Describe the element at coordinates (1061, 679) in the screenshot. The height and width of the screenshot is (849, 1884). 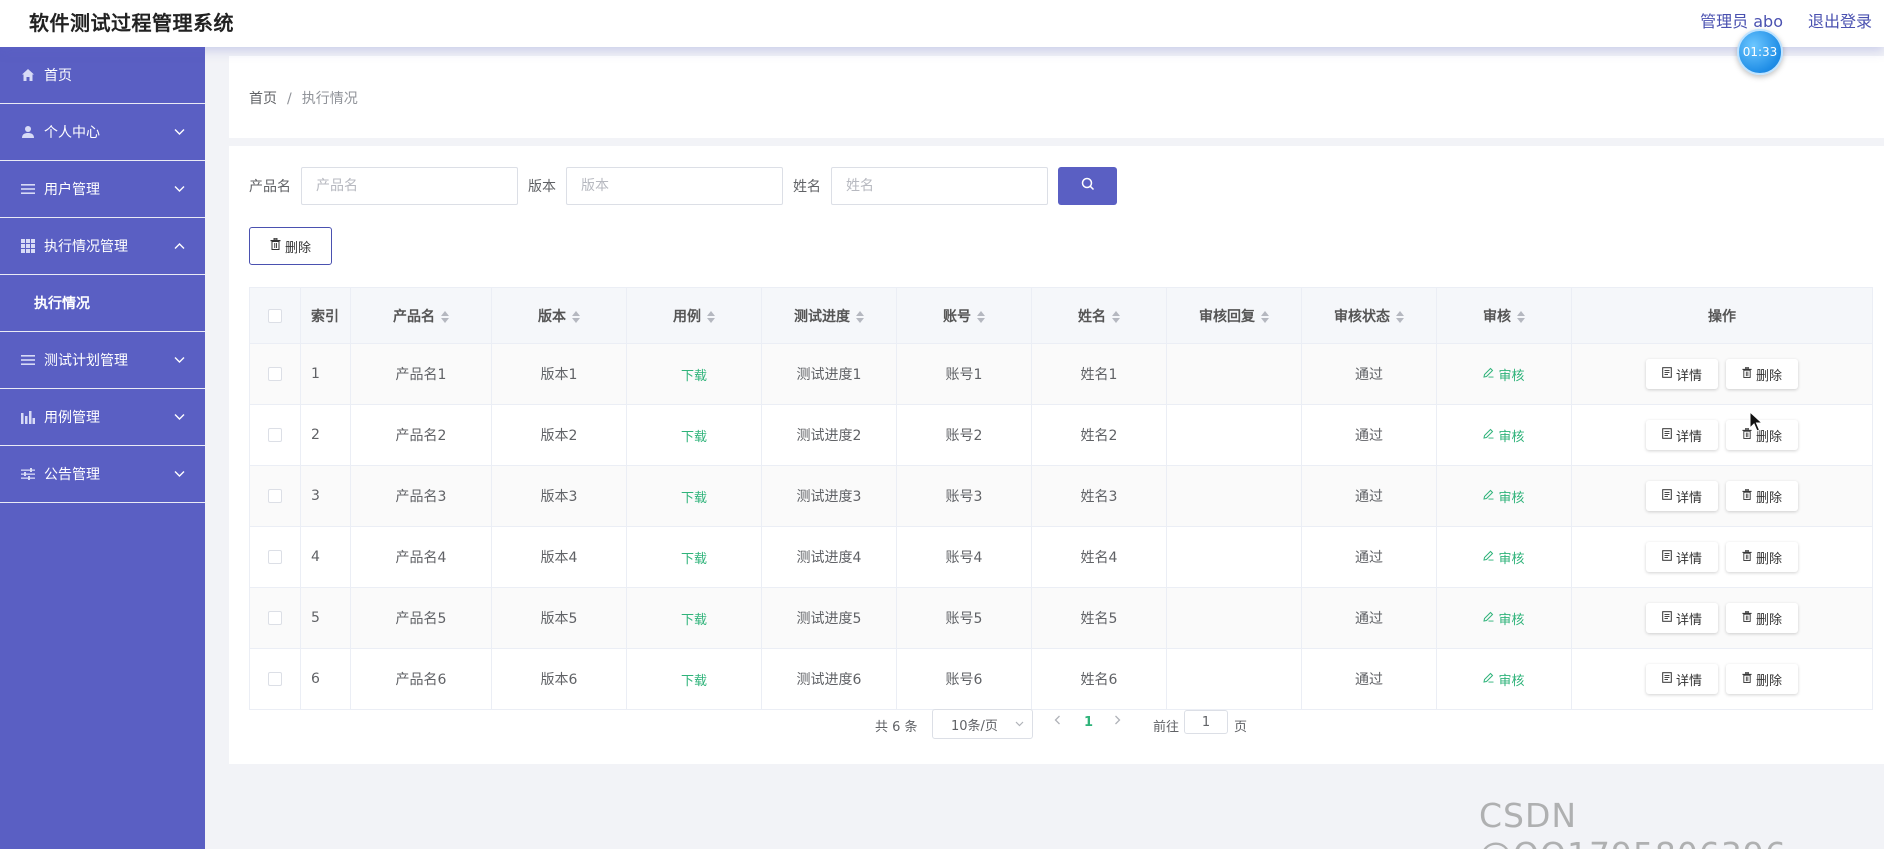
I see `table-row: 6 产品名6 版本6 下载 测试进度6 账号6 姓名6 通过 审核 详情 删除` at that location.